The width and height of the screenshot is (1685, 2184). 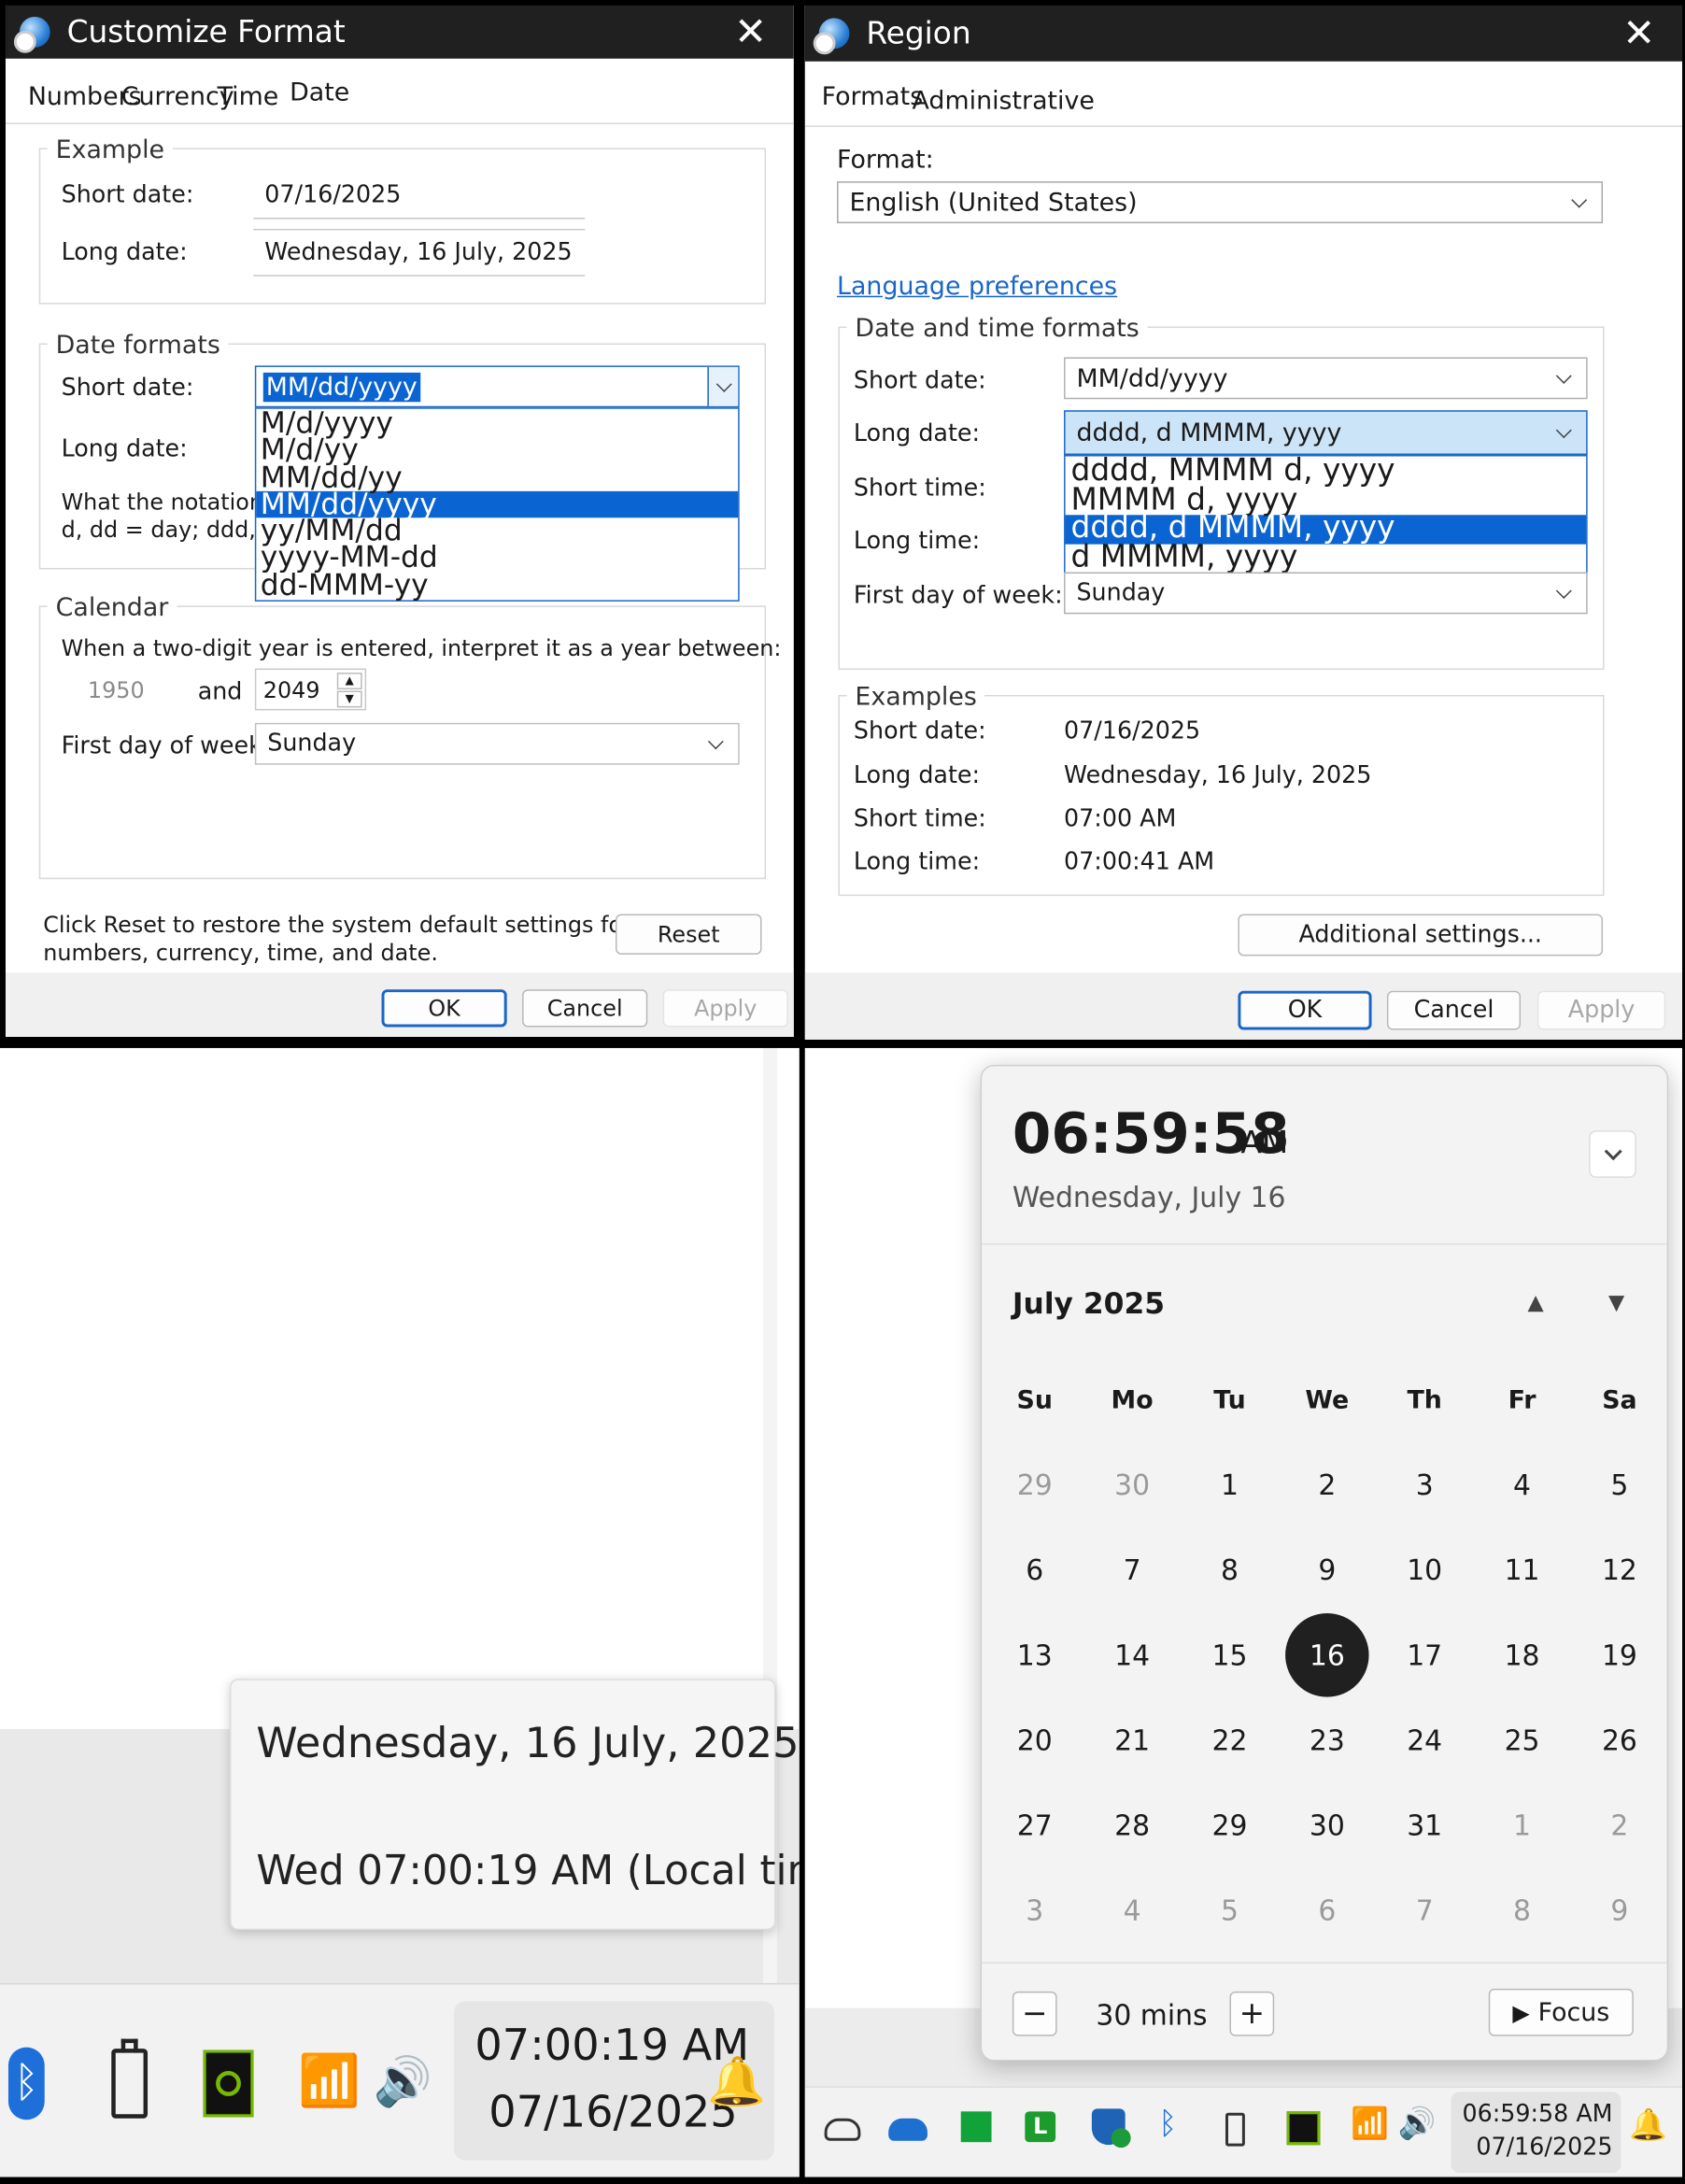 What do you see at coordinates (1522, 1740) in the screenshot?
I see `calendar-day: 25` at bounding box center [1522, 1740].